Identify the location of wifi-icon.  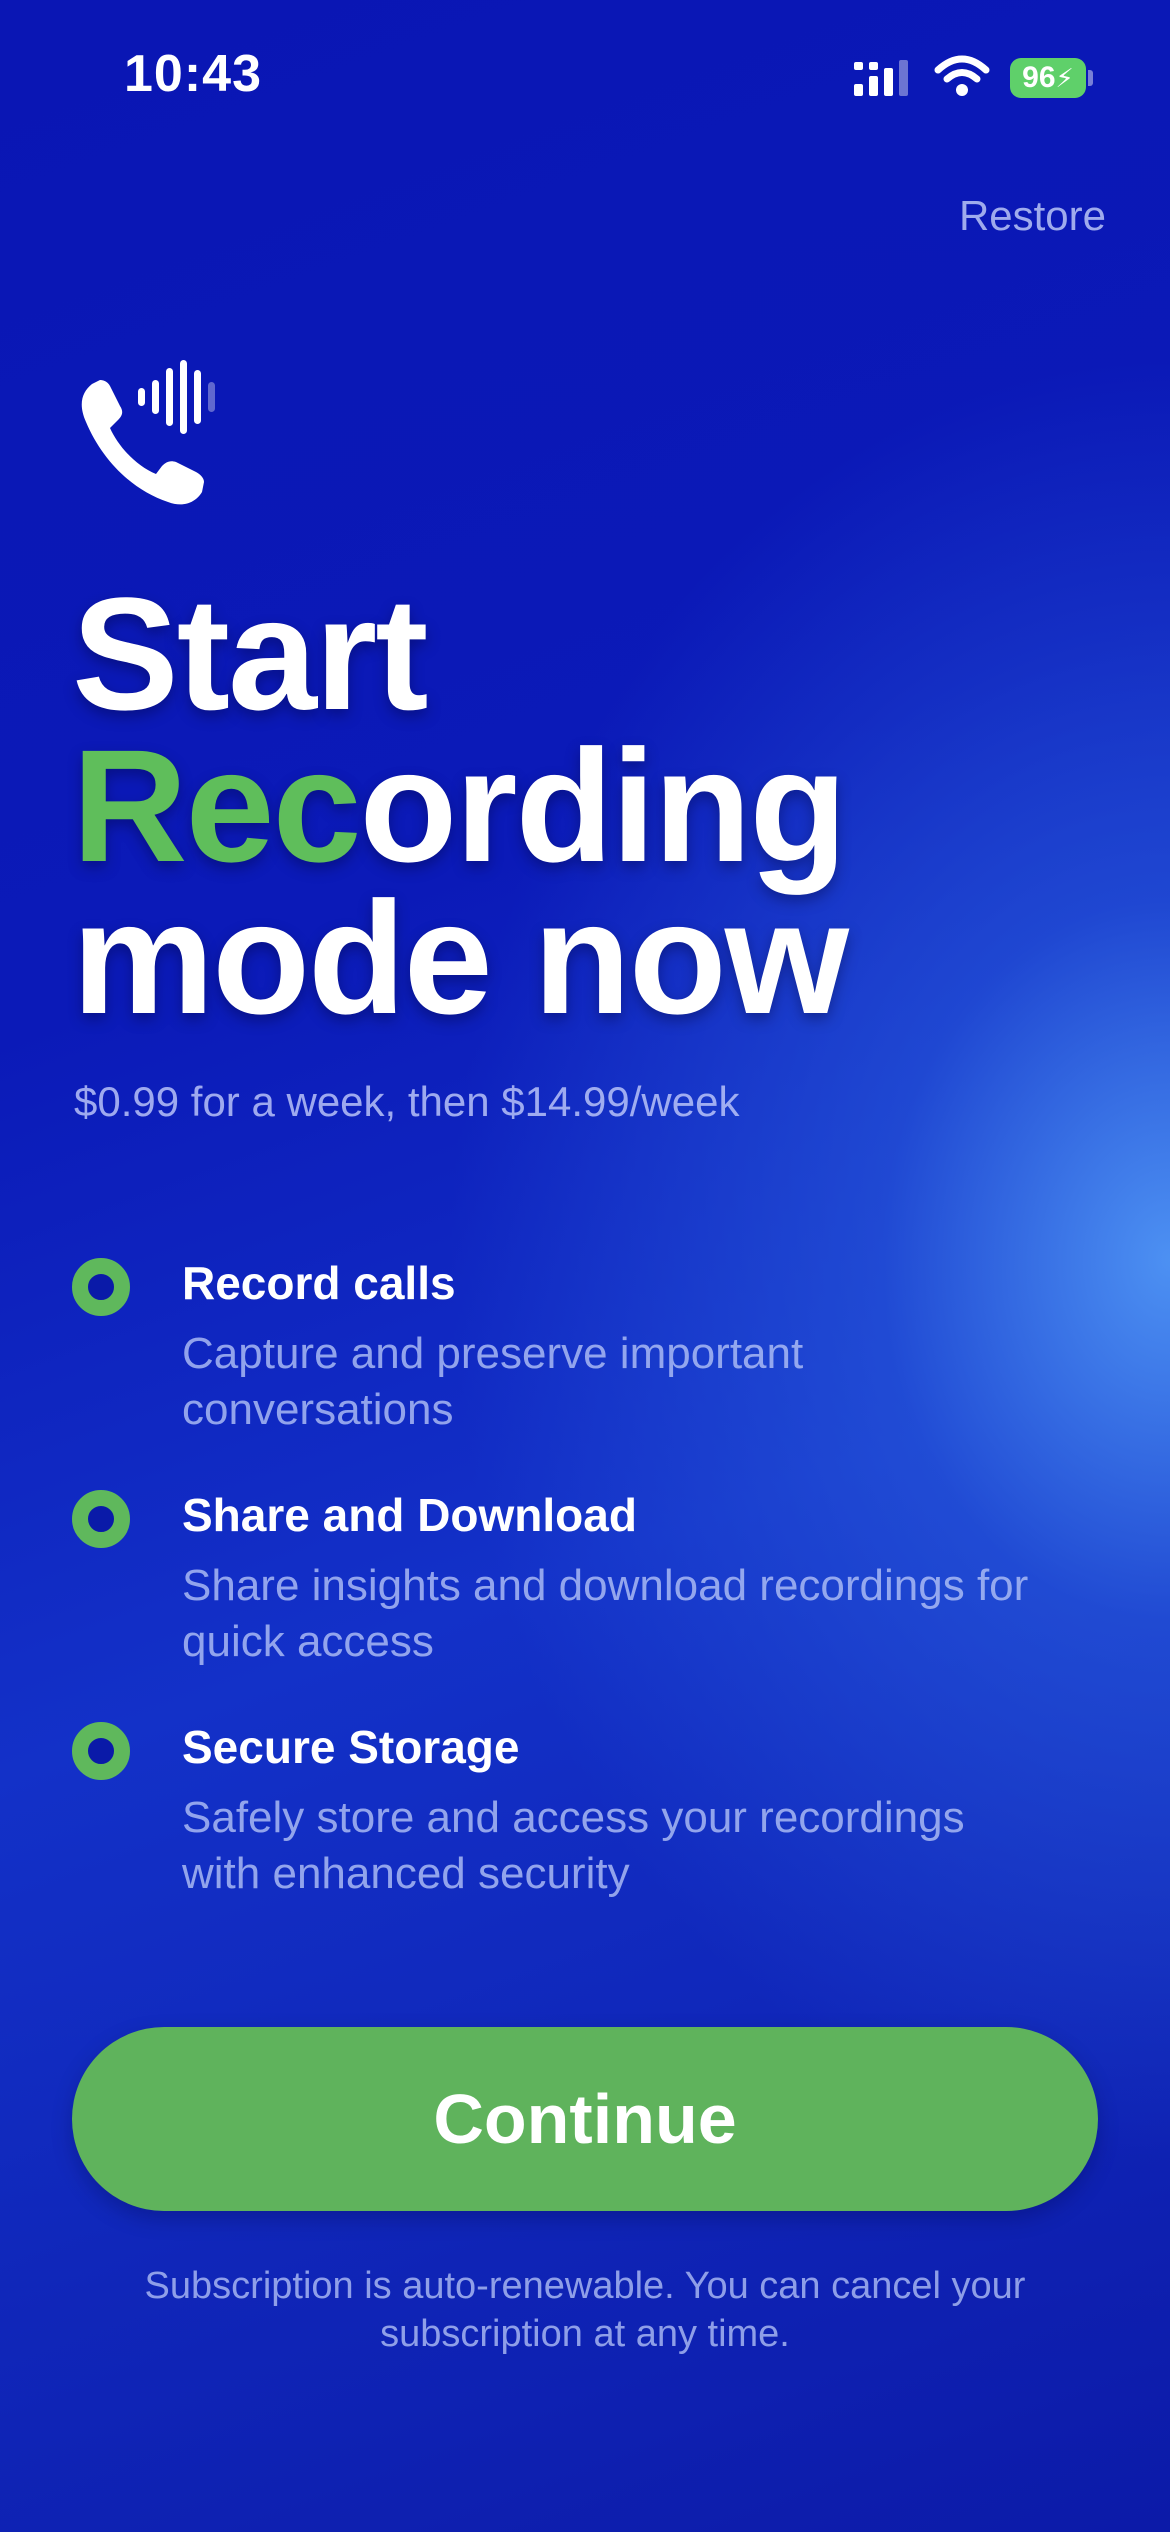
(962, 75).